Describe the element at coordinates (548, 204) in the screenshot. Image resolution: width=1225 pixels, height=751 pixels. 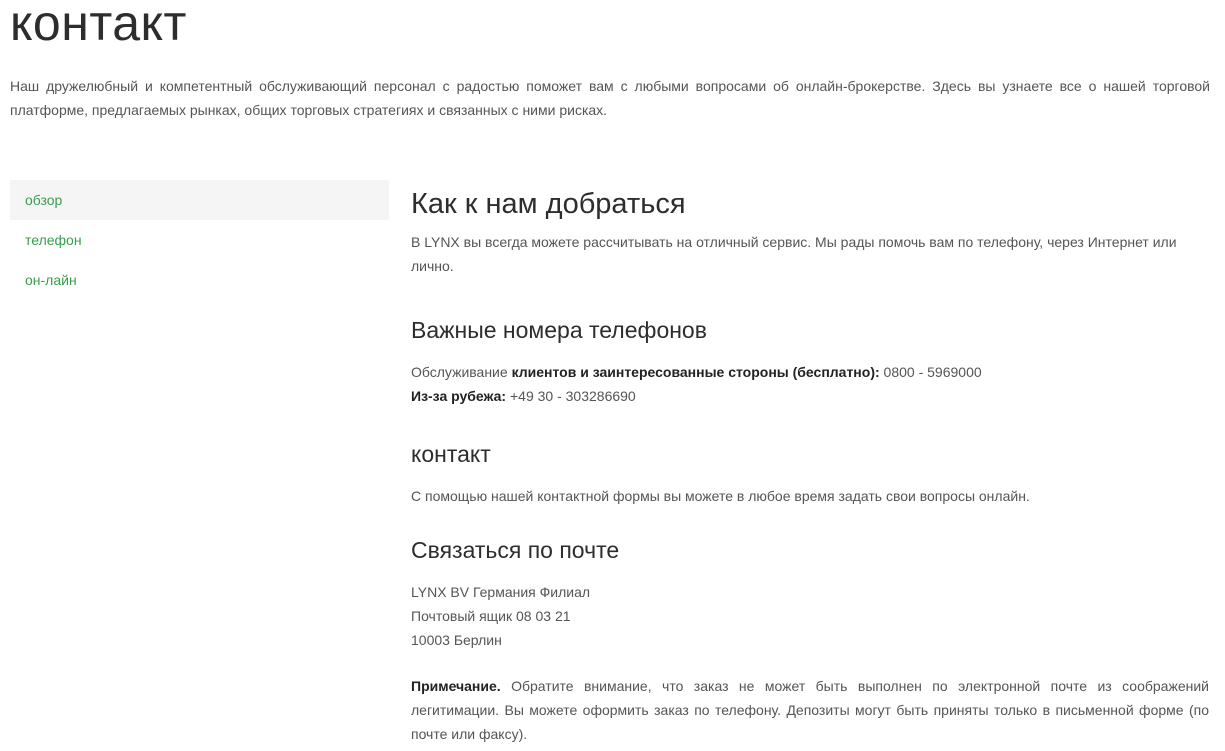
I see `section-heading-directions: Как к нам добраться` at that location.